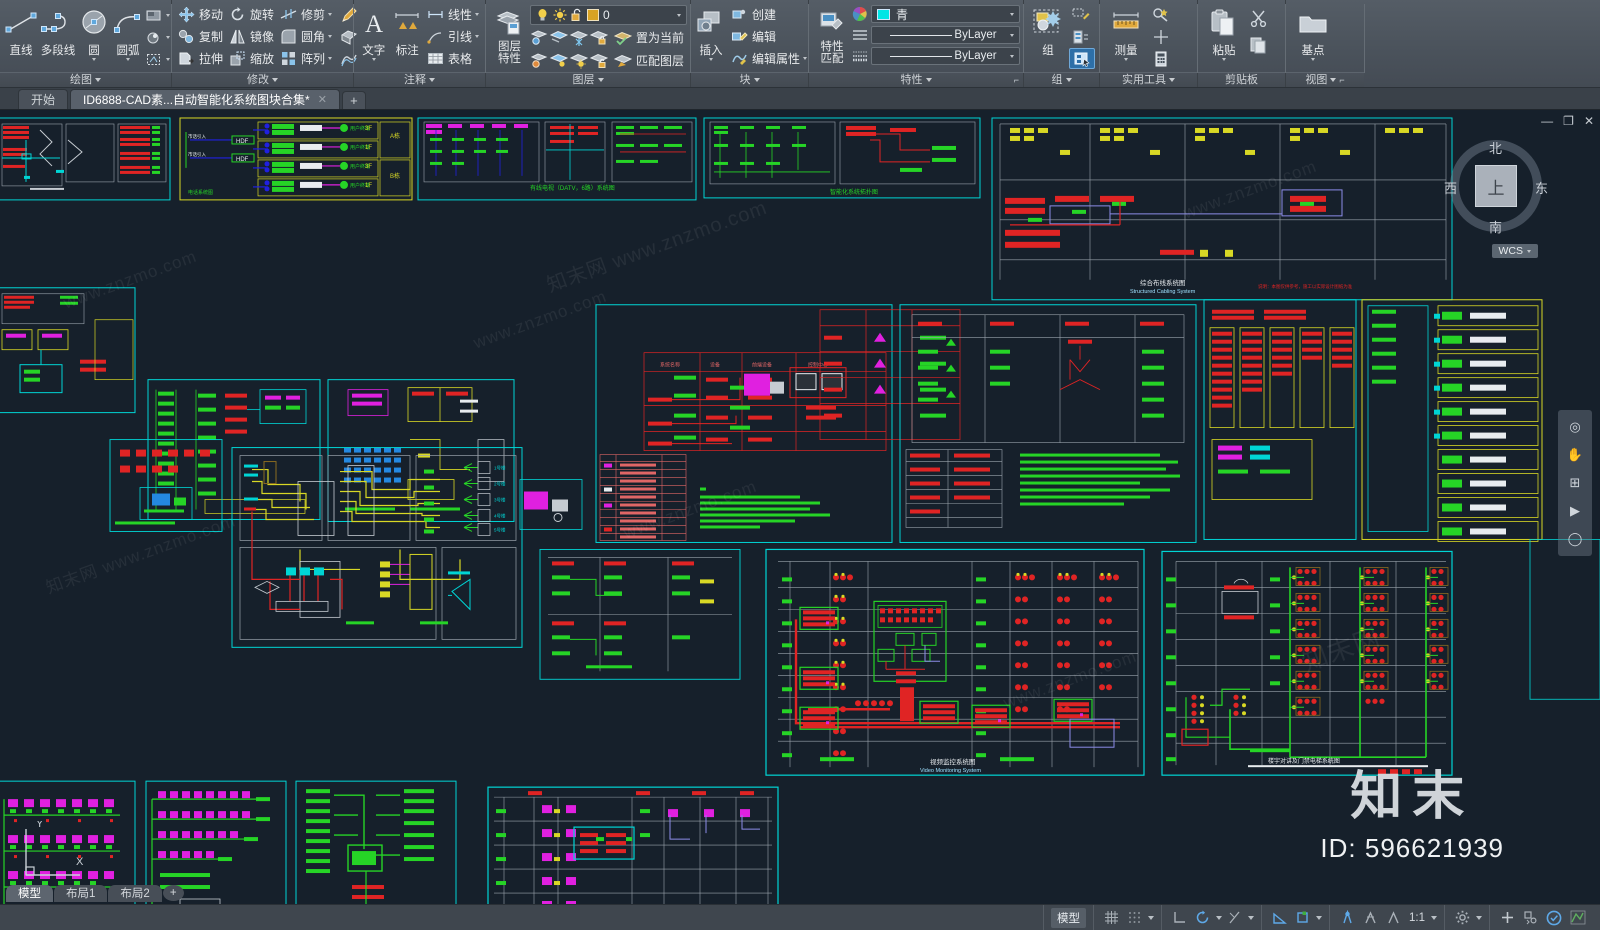 The width and height of the screenshot is (1600, 930). What do you see at coordinates (1347, 918) in the screenshot?
I see `annotation-visibility-toggle` at bounding box center [1347, 918].